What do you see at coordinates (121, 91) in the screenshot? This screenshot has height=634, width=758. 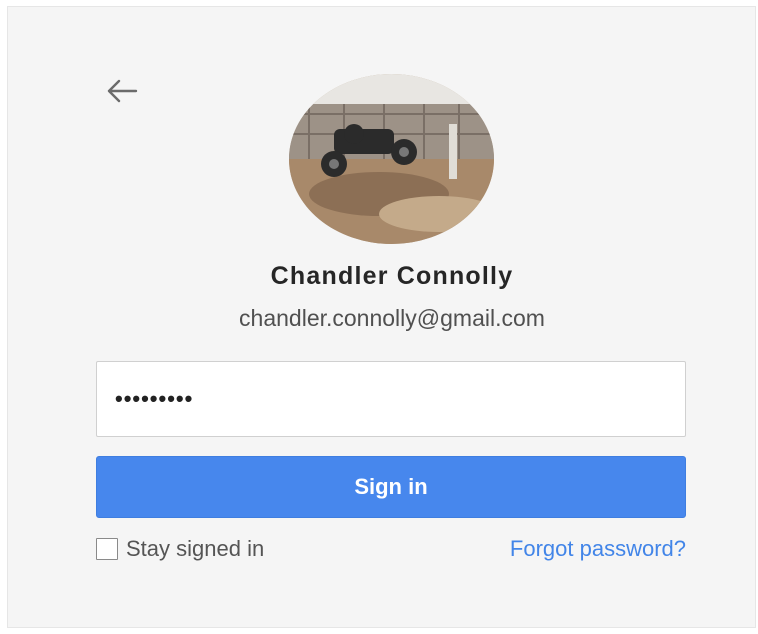 I see `back-arrow-icon` at bounding box center [121, 91].